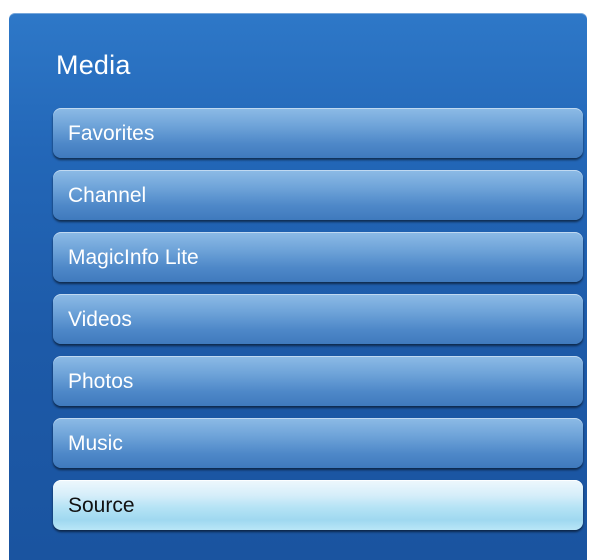  What do you see at coordinates (93, 65) in the screenshot?
I see `panel-title: Media` at bounding box center [93, 65].